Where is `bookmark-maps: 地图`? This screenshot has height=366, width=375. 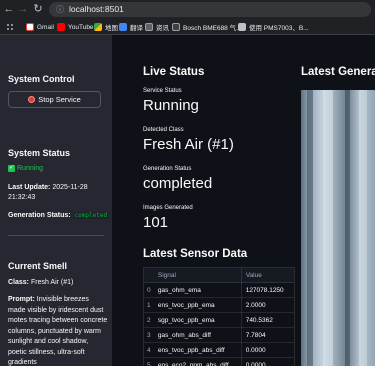
bookmark-maps: 地图 is located at coordinates (106, 27).